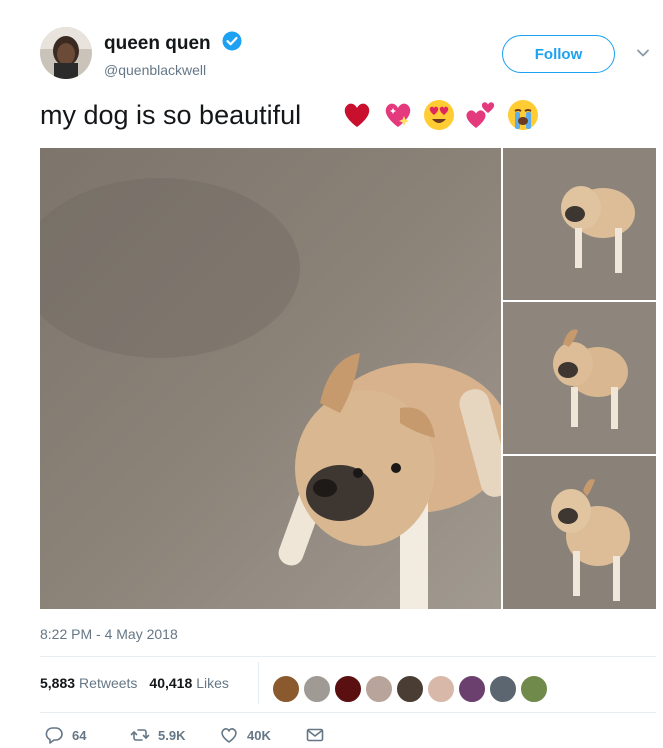 The image size is (663, 748). What do you see at coordinates (66, 53) in the screenshot?
I see `avatar` at bounding box center [66, 53].